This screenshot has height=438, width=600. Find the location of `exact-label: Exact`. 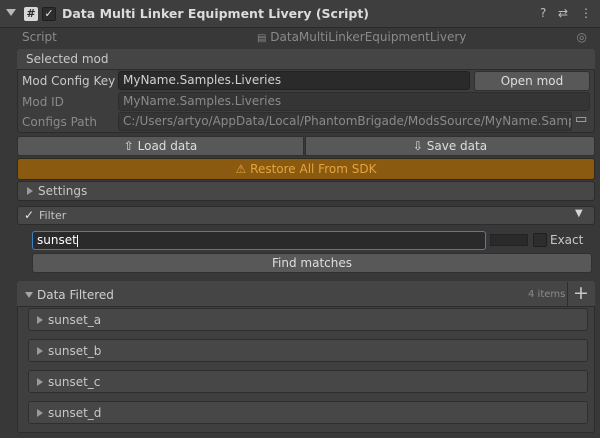

exact-label: Exact is located at coordinates (567, 240).